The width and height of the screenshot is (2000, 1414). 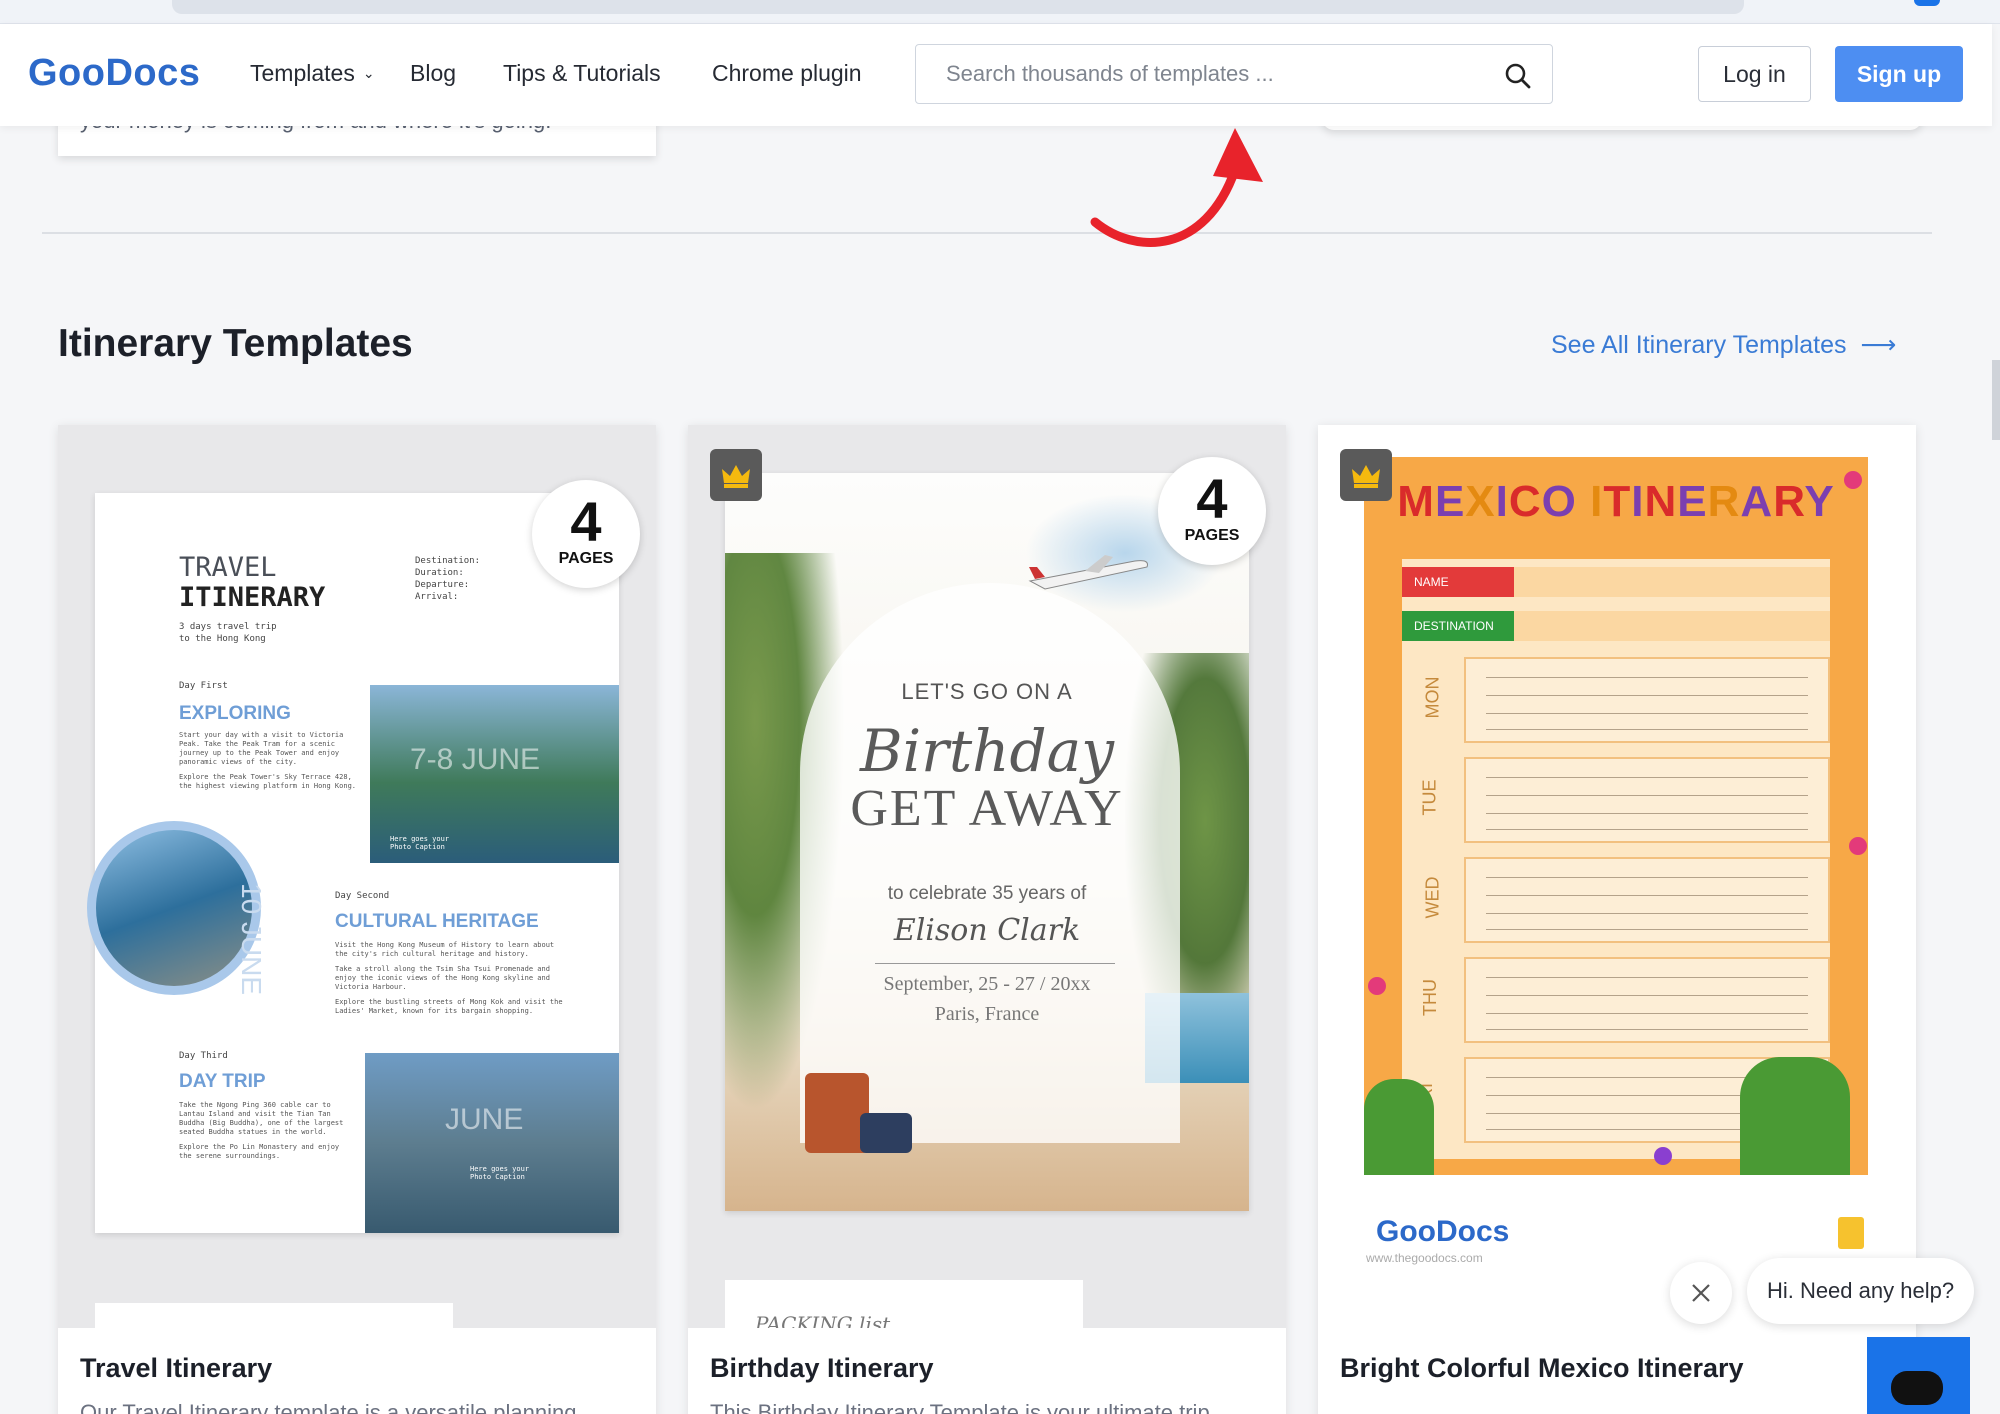 I want to click on chevron-down-icon: ⌄, so click(x=368, y=73).